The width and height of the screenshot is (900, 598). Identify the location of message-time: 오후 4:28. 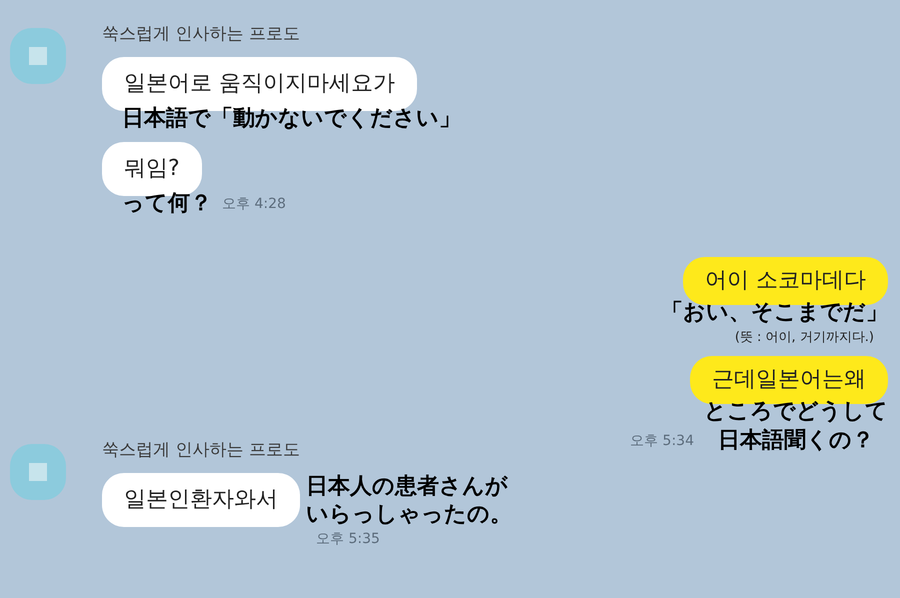
(254, 204).